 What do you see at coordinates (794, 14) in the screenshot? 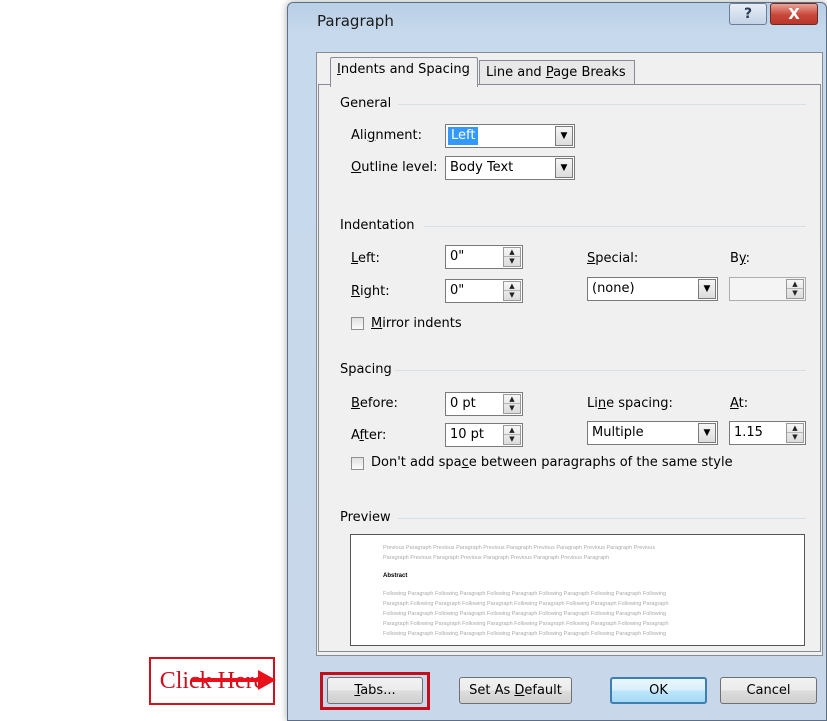
I see `close-button: X` at bounding box center [794, 14].